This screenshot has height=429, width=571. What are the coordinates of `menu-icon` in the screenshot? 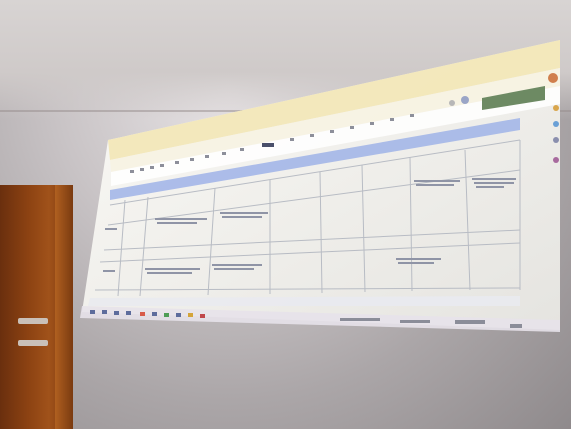 It's located at (452, 103).